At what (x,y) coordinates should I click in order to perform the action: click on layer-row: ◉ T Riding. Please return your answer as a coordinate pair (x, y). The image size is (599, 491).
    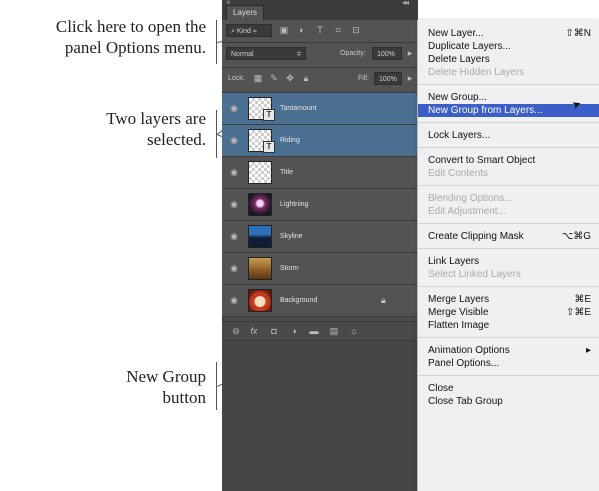
    Looking at the image, I should click on (320, 141).